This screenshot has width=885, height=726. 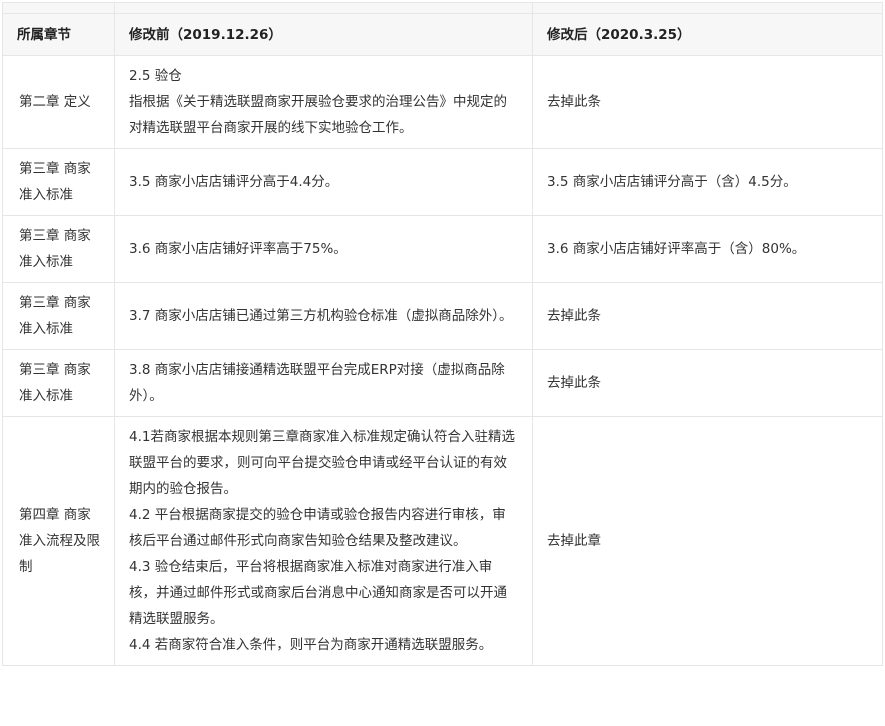 I want to click on before-line: 4.4 若商家符合准入条件，则平台为商家开通精选联盟服务。, so click(x=311, y=645).